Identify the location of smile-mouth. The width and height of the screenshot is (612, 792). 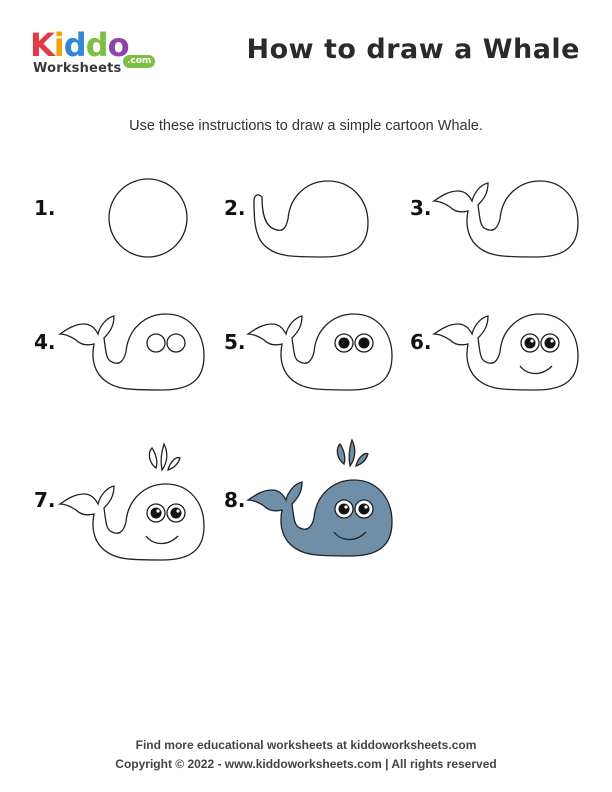
(536, 370).